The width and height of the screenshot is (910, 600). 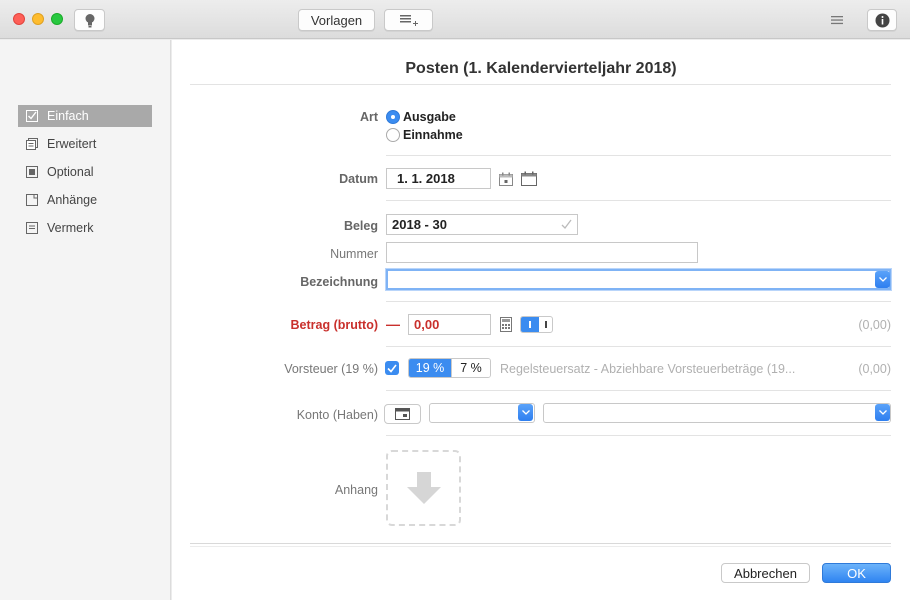 What do you see at coordinates (32, 116) in the screenshot?
I see `checkbox-icon` at bounding box center [32, 116].